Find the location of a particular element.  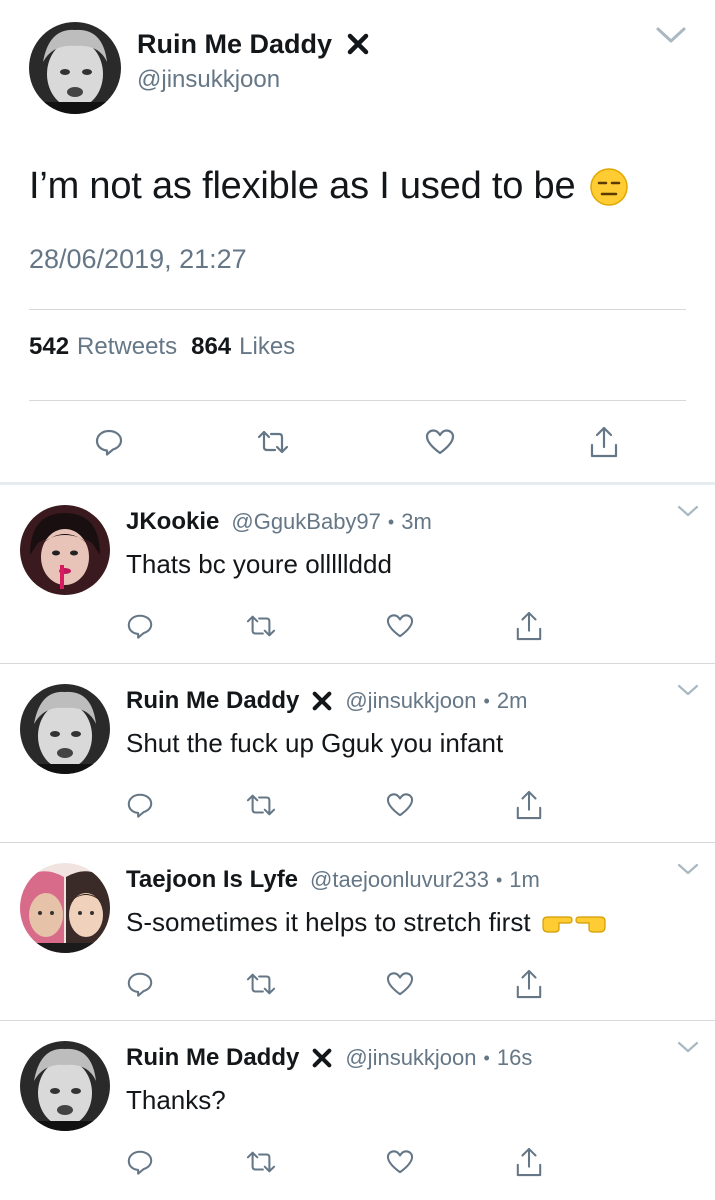

expressionless-face-emoji-icon is located at coordinates (609, 186).